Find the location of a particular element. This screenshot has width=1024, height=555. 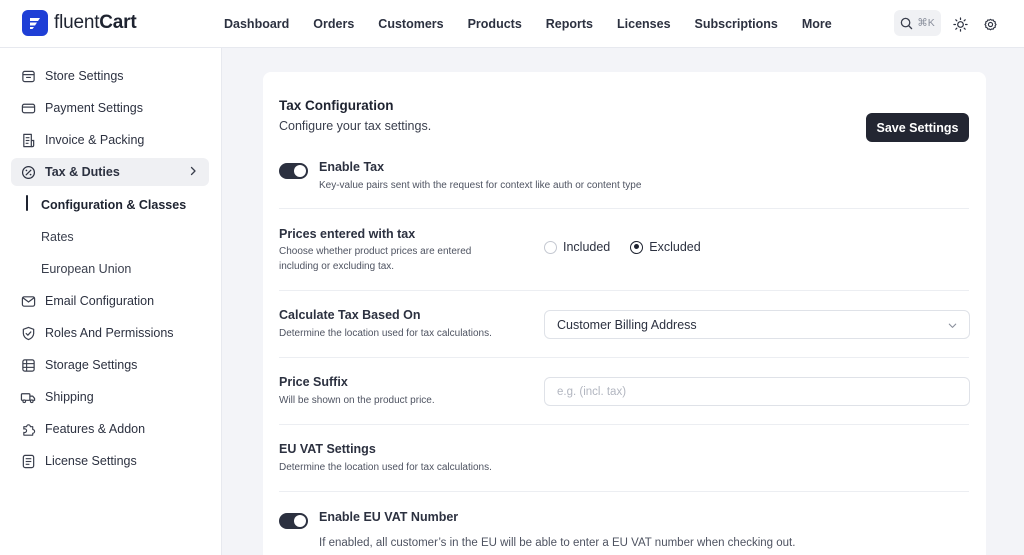

sidebar-item-invoice-packing: Invoice & Packing is located at coordinates (110, 140).